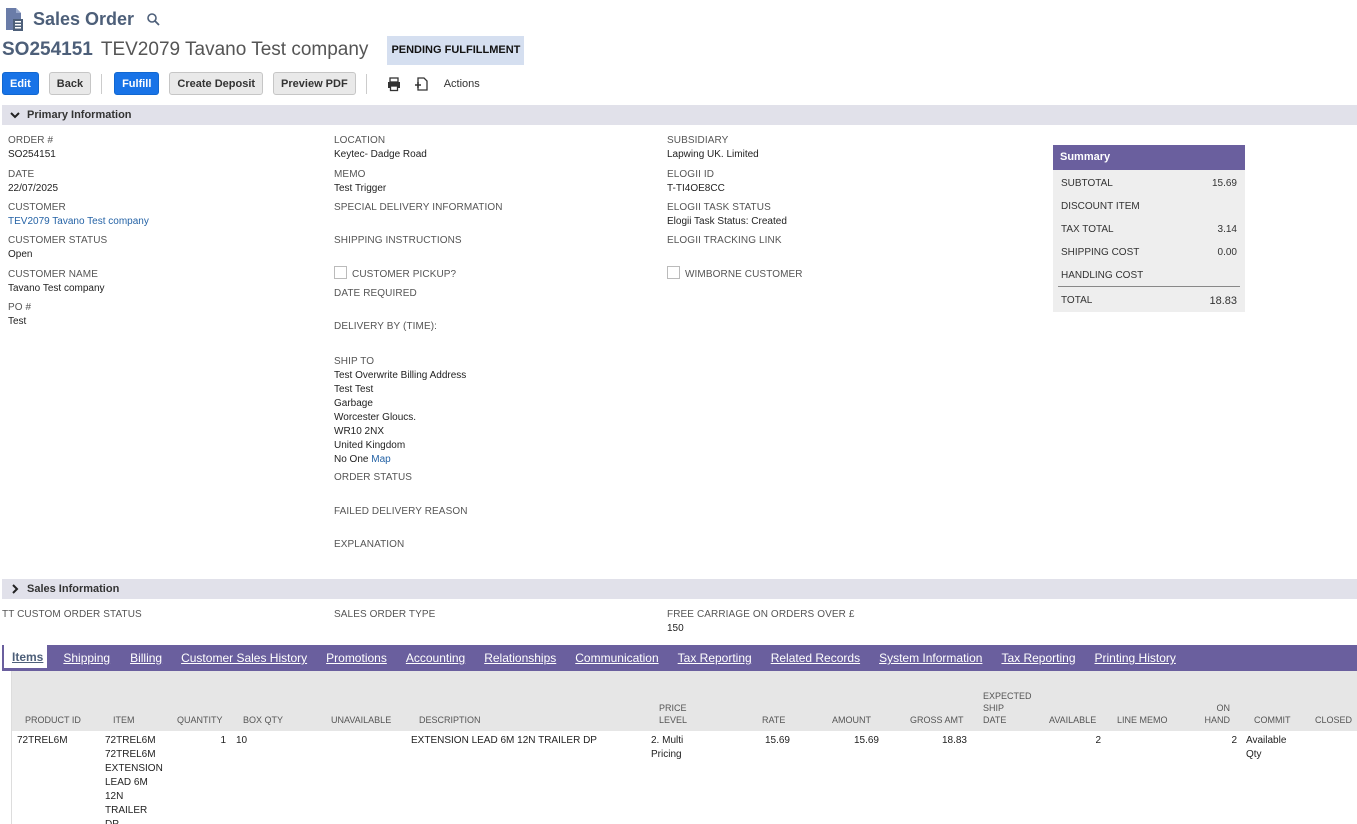 Image resolution: width=1357 pixels, height=824 pixels. I want to click on tab-printing-history: Printing History, so click(1140, 658).